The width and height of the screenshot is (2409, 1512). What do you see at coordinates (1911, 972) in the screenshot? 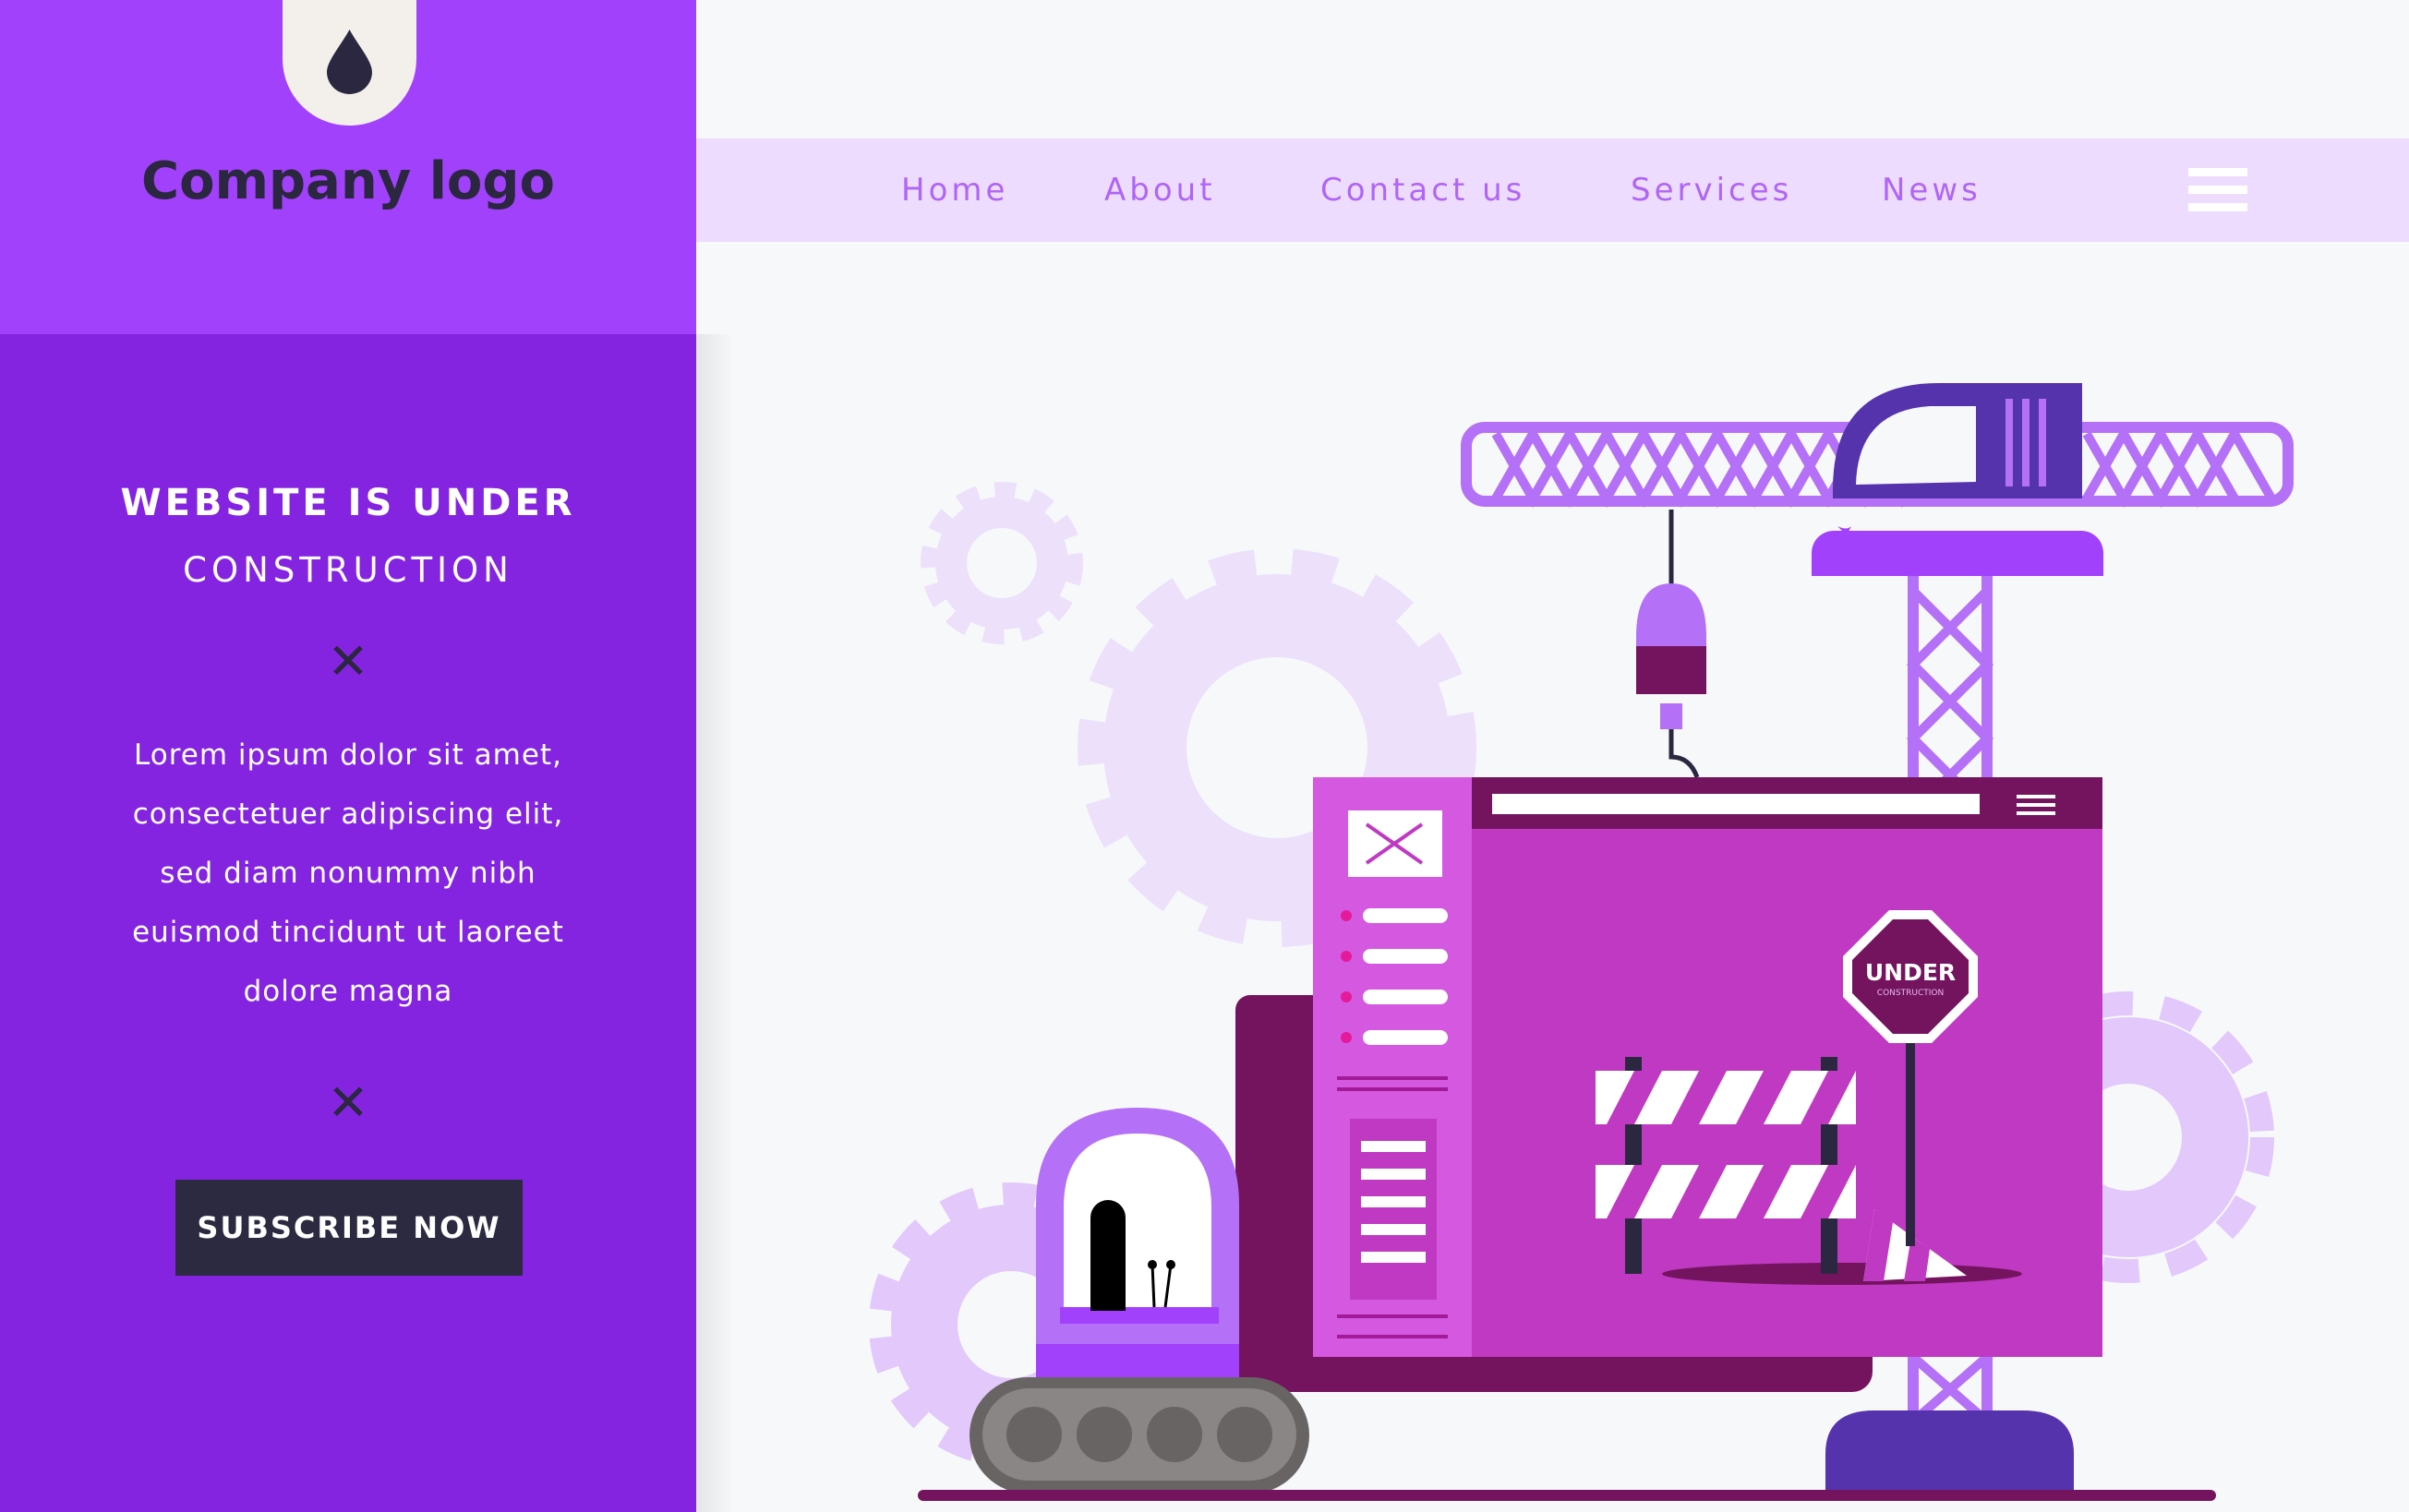
I see `sign-text: UNDER` at bounding box center [1911, 972].